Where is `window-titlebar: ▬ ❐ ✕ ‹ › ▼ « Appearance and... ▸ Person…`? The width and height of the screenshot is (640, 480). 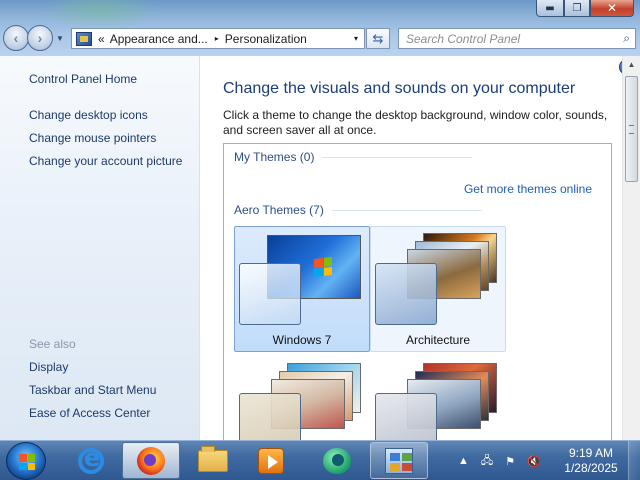
window-titlebar: ▬ ❐ ✕ ‹ › ▼ « Appearance and... ▸ Person… is located at coordinates (320, 28).